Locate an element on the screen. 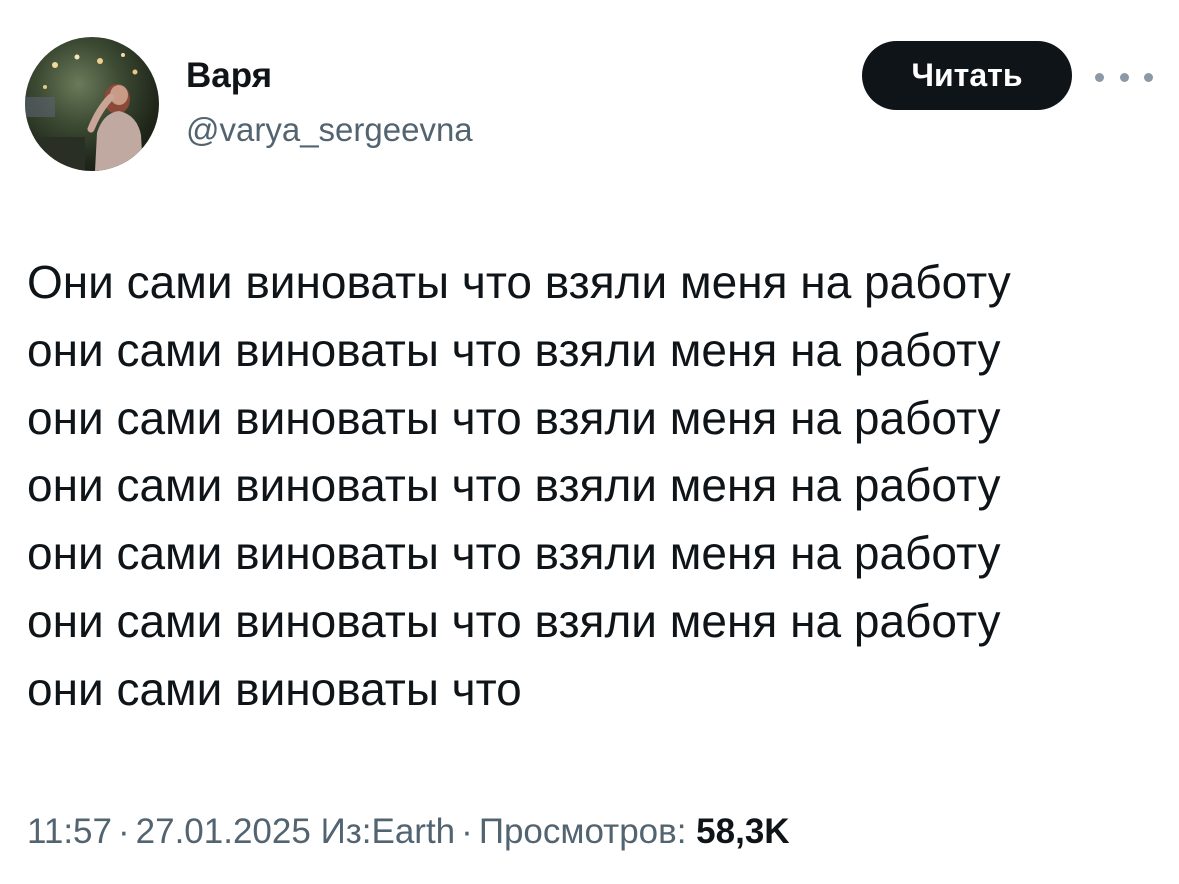  more-options-icon is located at coordinates (1124, 77).